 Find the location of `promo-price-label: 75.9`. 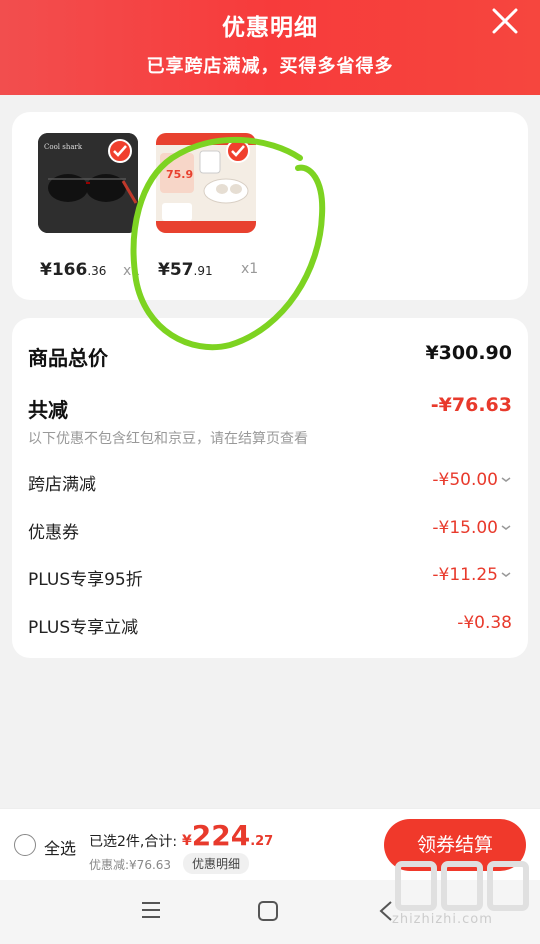

promo-price-label: 75.9 is located at coordinates (179, 174).